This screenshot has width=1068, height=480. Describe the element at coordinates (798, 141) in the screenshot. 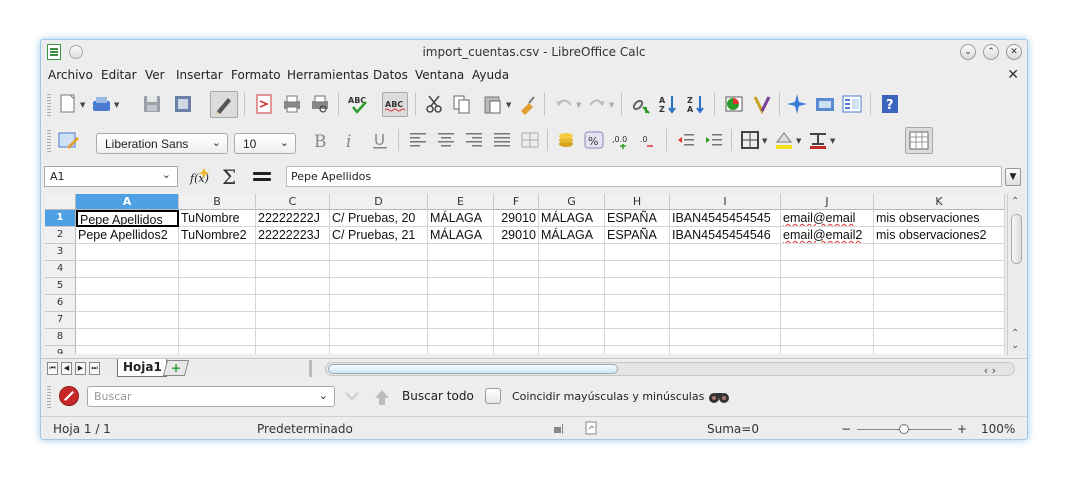

I see `background-color-dropdown-arrow: ▼` at that location.